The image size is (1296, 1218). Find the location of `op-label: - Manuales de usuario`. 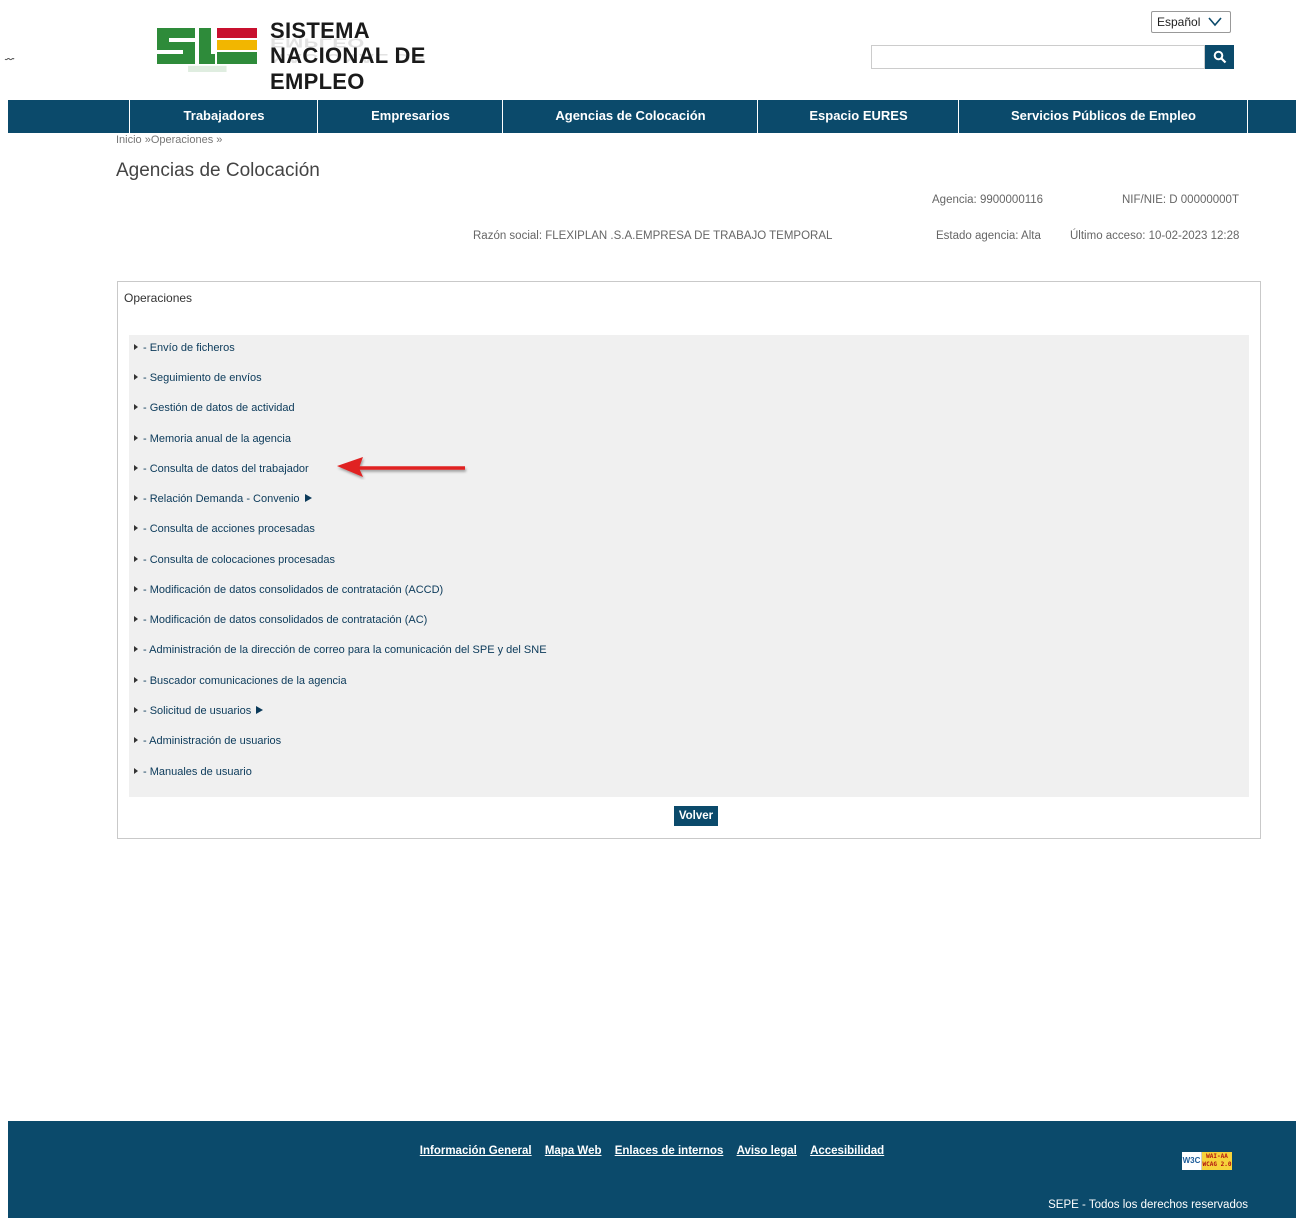

op-label: - Manuales de usuario is located at coordinates (197, 772).